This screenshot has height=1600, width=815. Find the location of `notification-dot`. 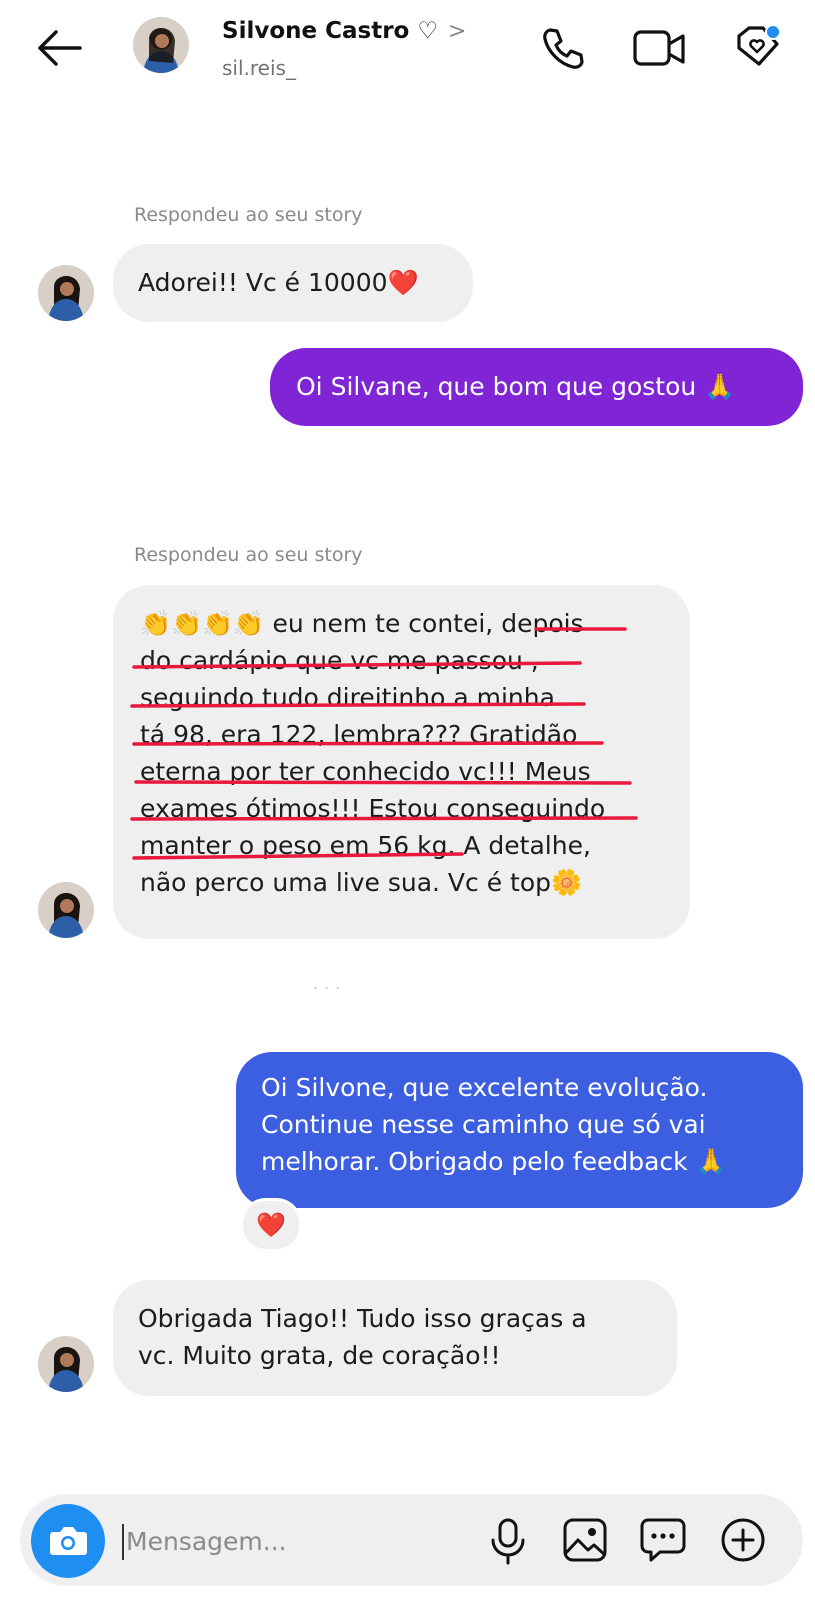

notification-dot is located at coordinates (773, 32).